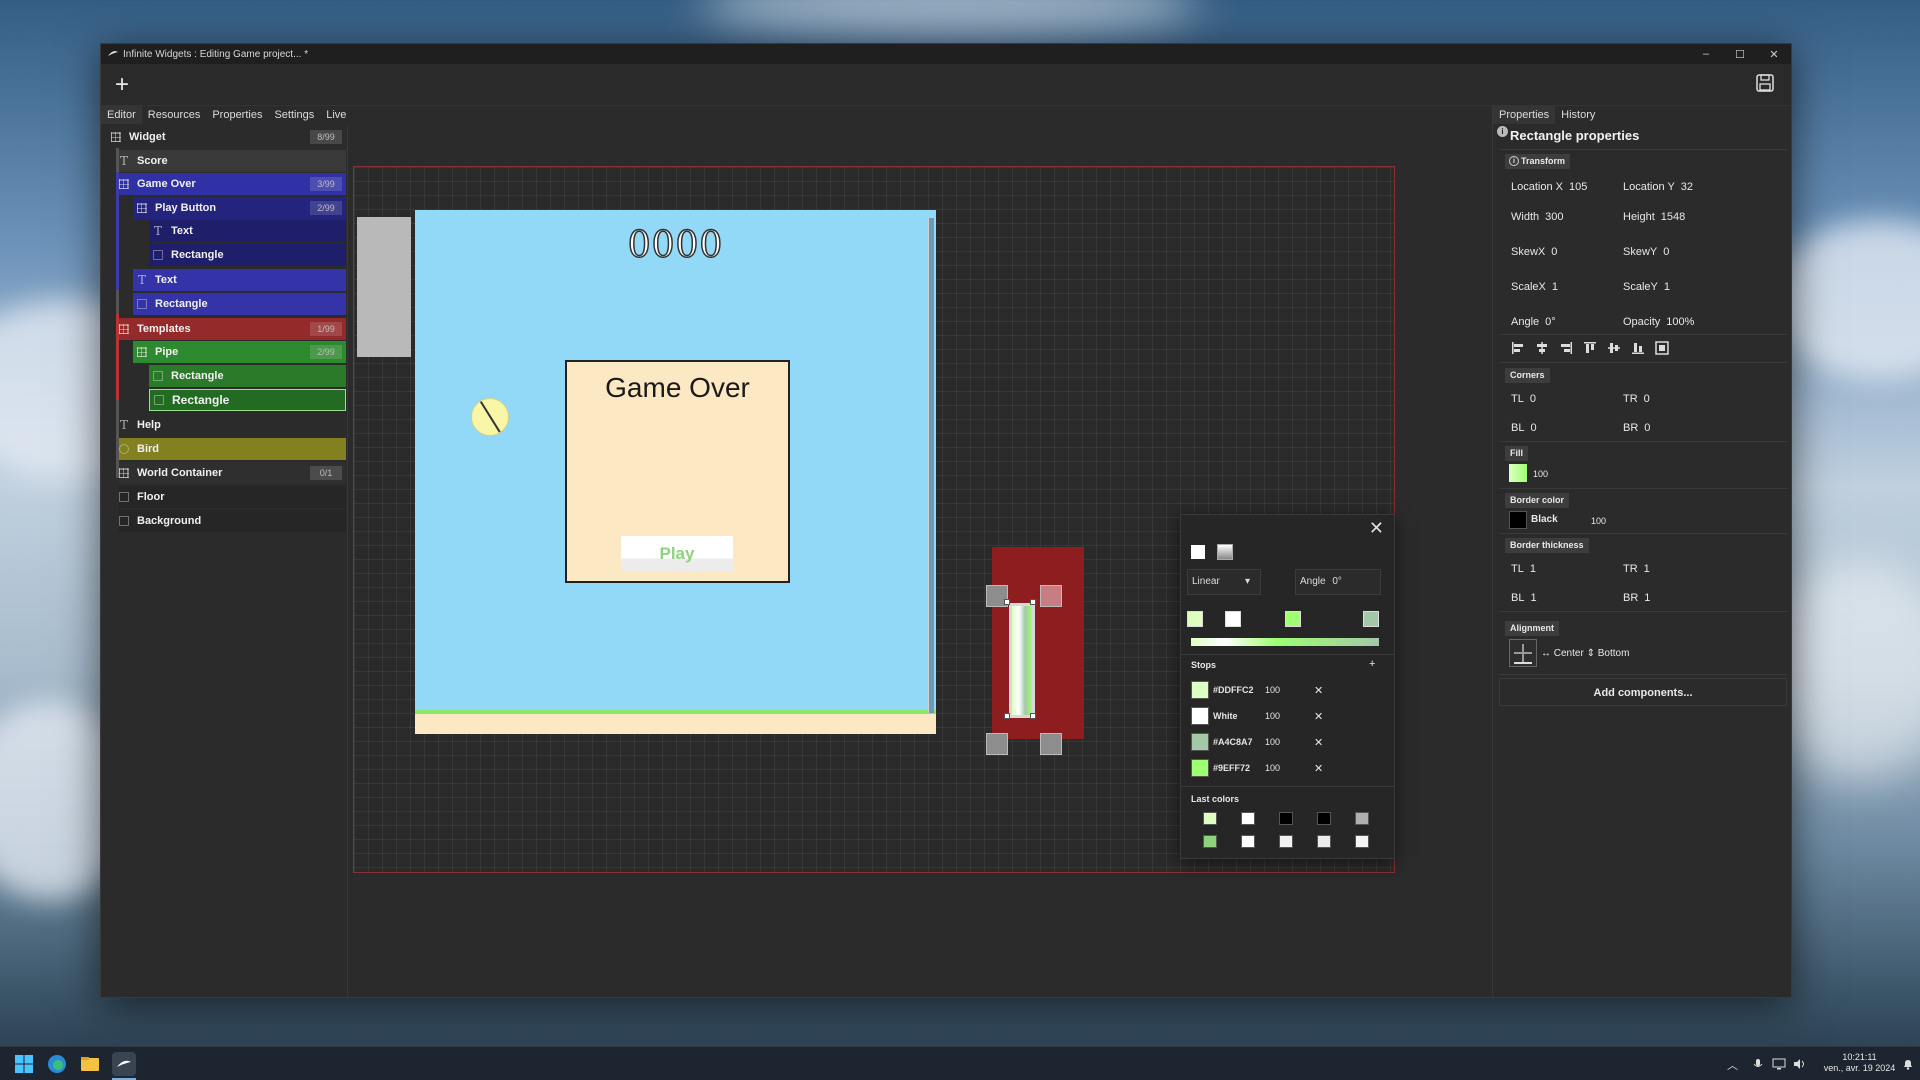 The image size is (1920, 1080). I want to click on fill-opacity-field: 100, so click(1540, 474).